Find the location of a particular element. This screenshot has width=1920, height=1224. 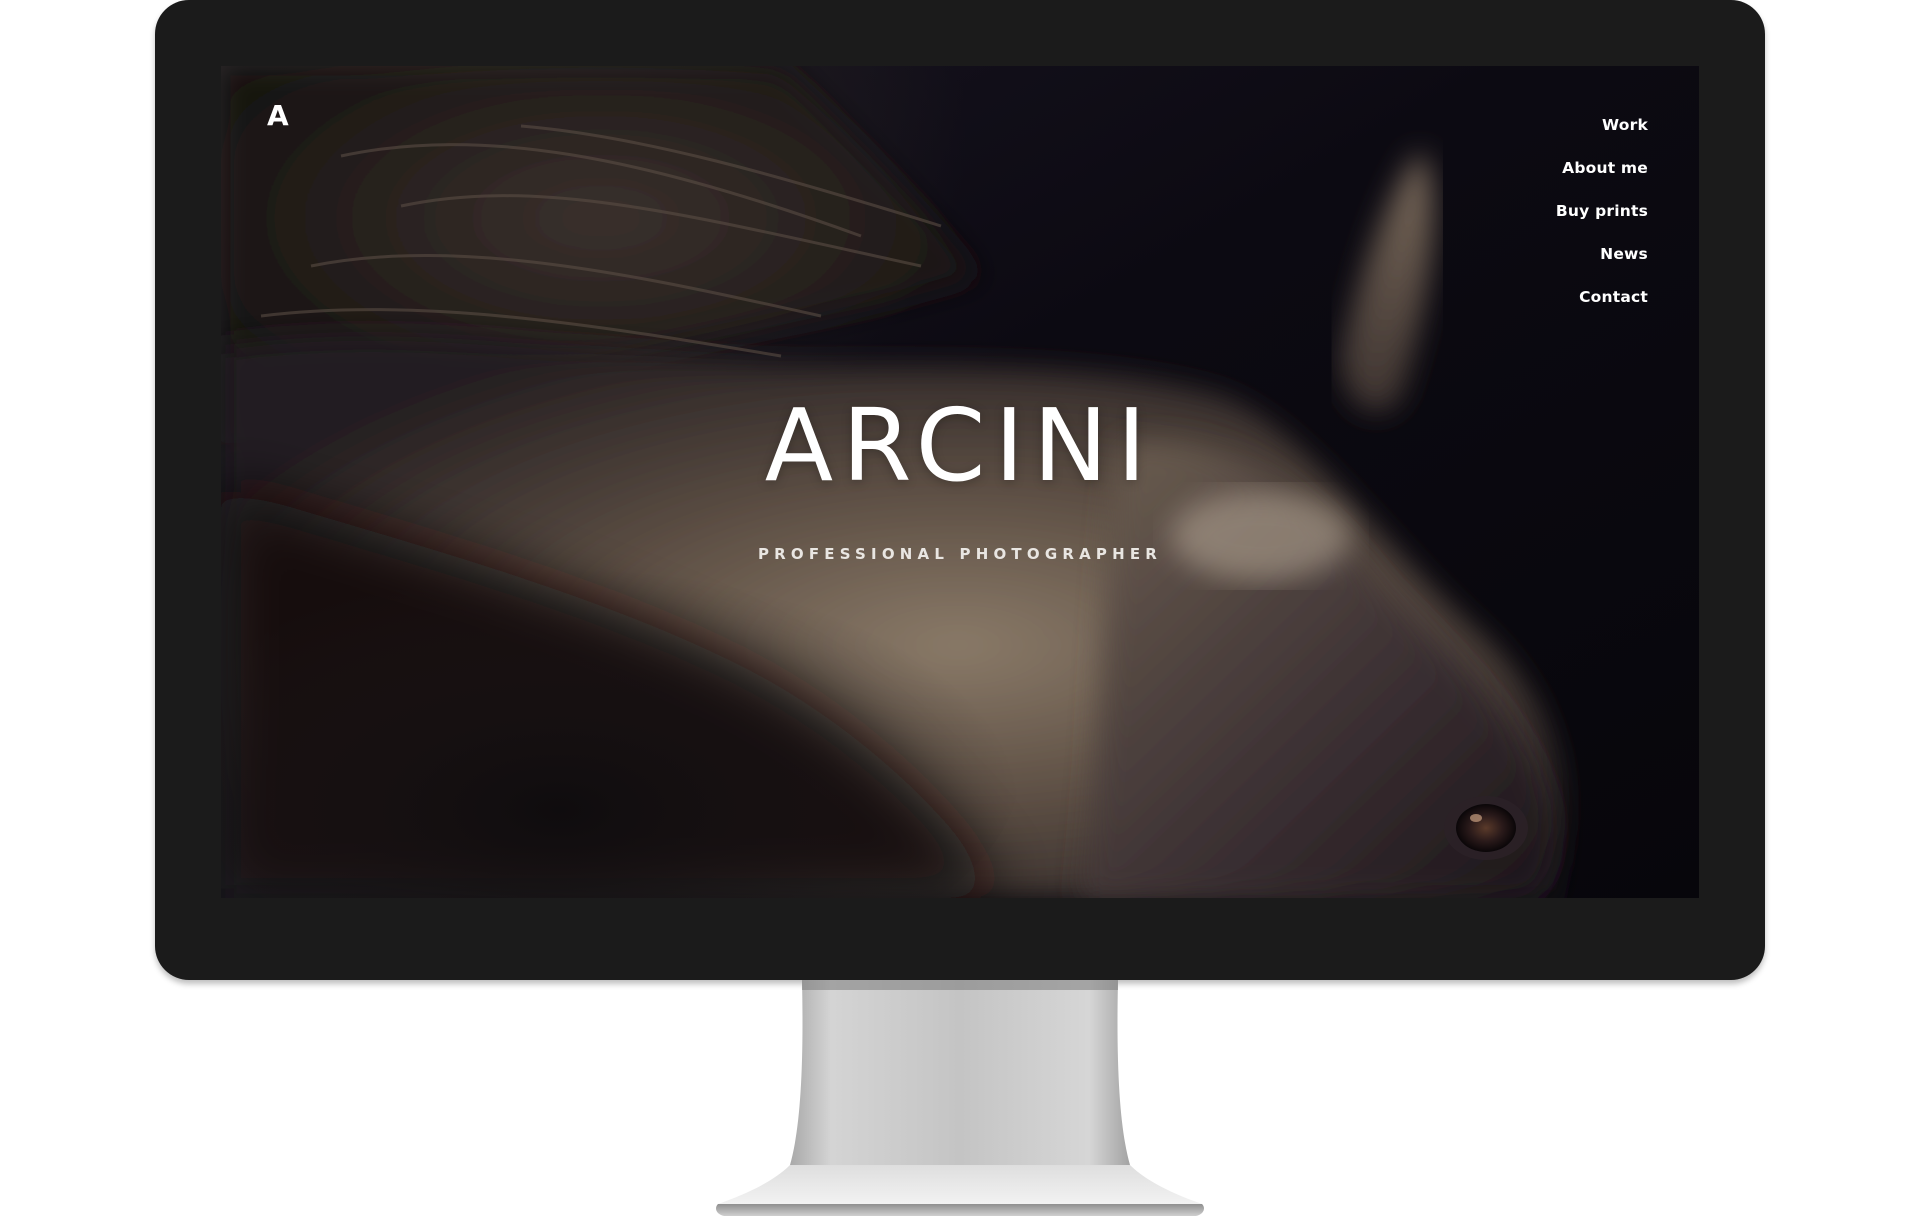

nav-item-buy-prints: Buy prints is located at coordinates (1602, 223).